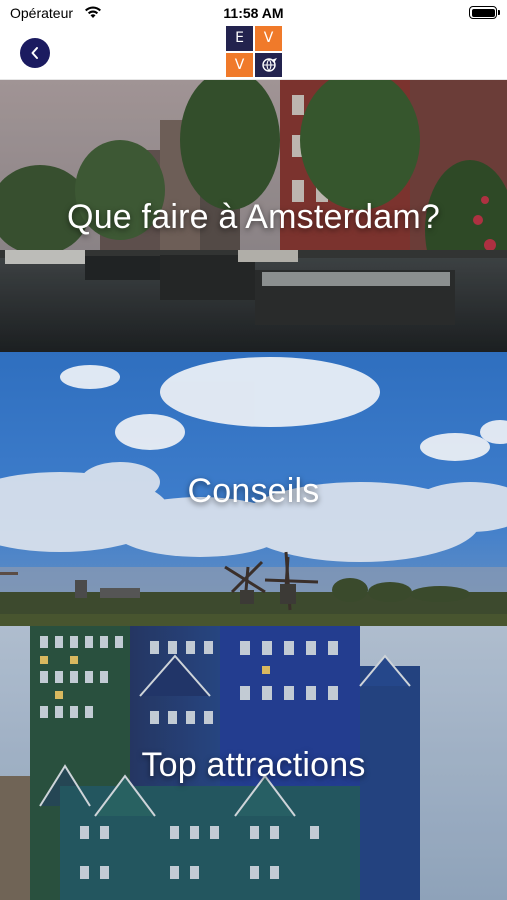 The image size is (507, 900). I want to click on back-button, so click(35, 53).